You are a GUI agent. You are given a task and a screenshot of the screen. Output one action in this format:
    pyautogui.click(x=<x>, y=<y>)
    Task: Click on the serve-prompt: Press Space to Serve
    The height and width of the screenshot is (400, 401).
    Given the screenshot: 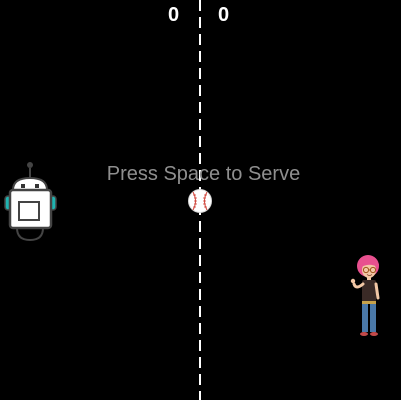 What is the action you would take?
    pyautogui.click(x=203, y=174)
    